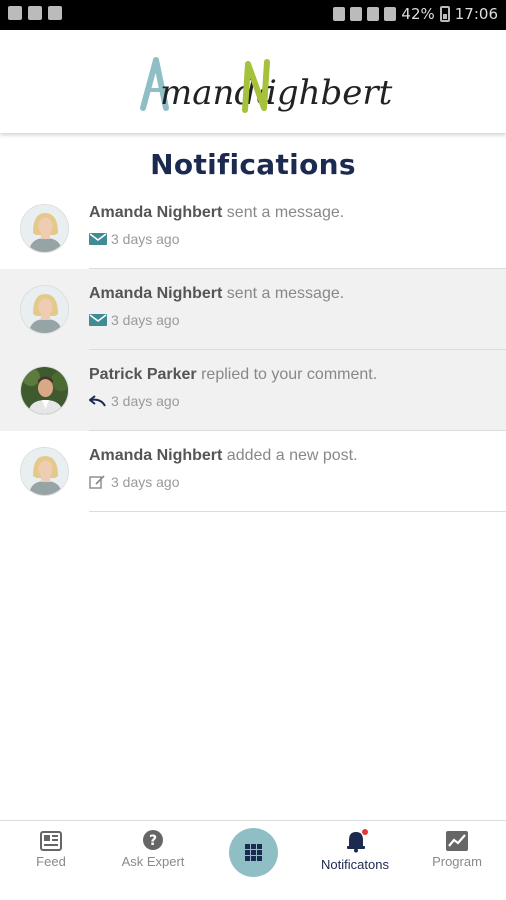 The height and width of the screenshot is (900, 506). Describe the element at coordinates (289, 374) in the screenshot. I see `notification-action: replied to your comment.` at that location.